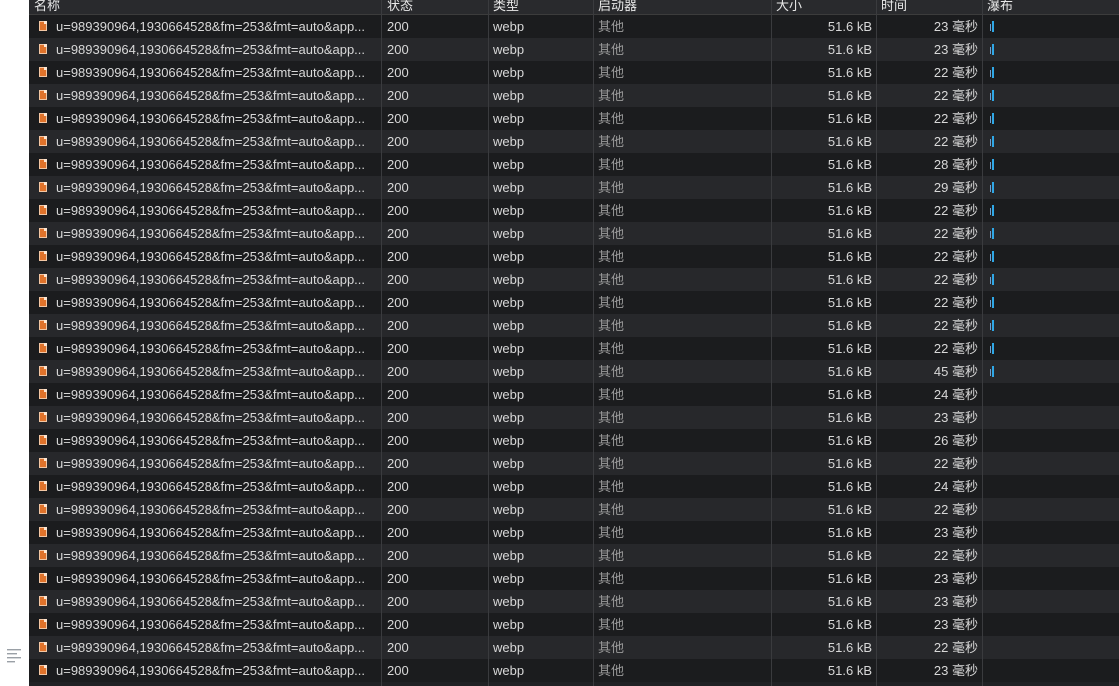 The height and width of the screenshot is (686, 1119). Describe the element at coordinates (929, 7) in the screenshot. I see `column-header-time: 时间` at that location.